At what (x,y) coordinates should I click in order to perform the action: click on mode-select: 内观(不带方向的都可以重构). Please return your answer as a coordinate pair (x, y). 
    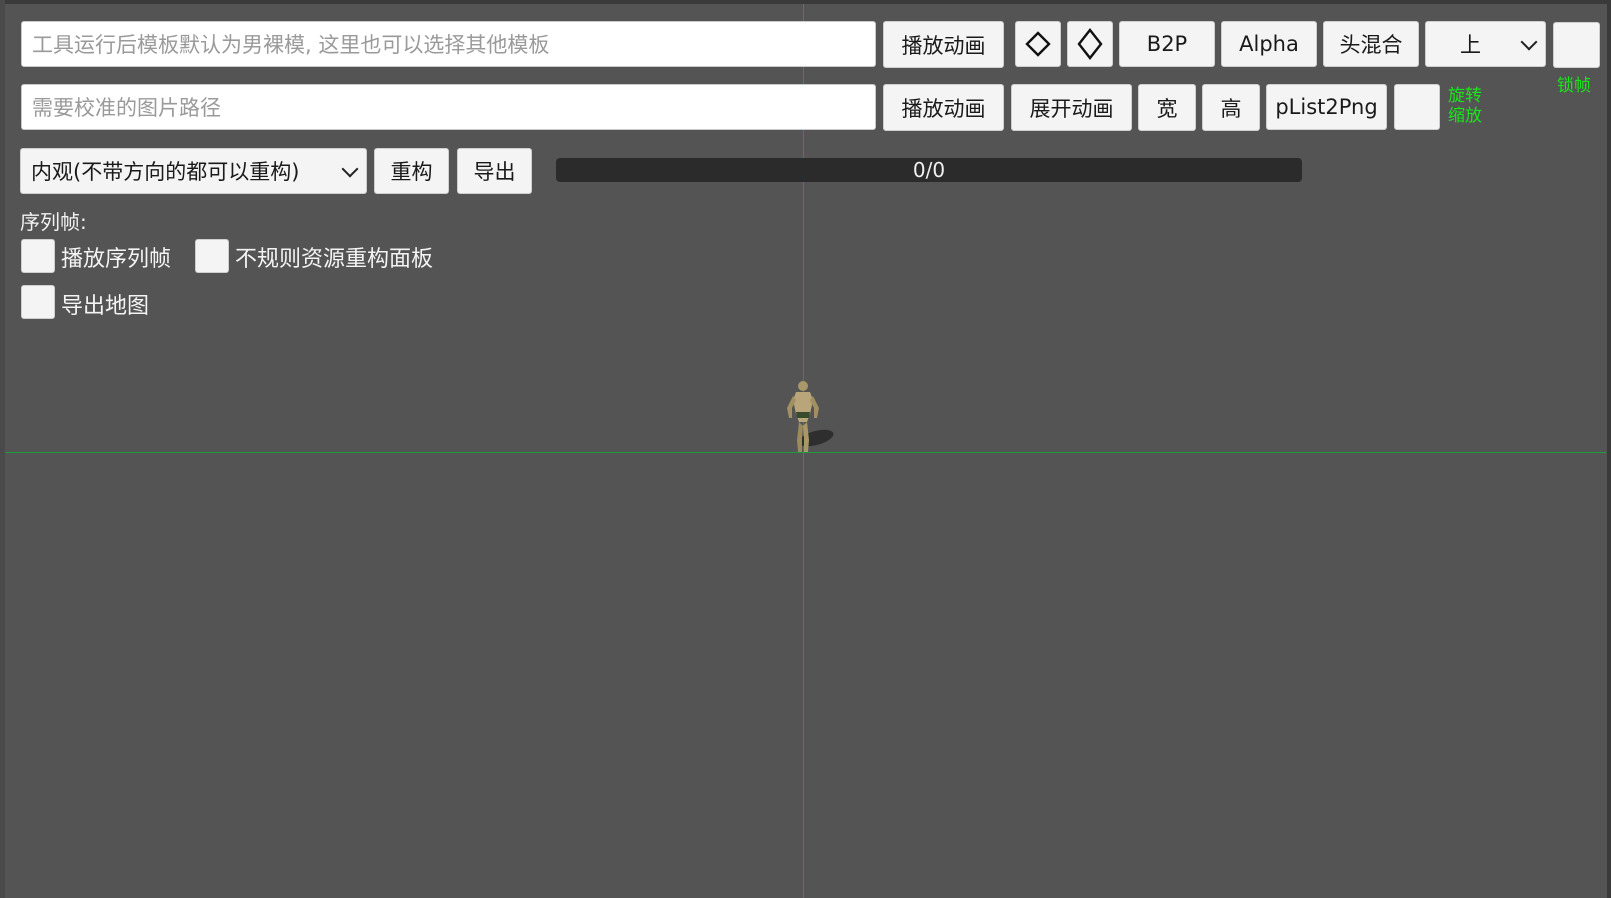
    Looking at the image, I should click on (193, 171).